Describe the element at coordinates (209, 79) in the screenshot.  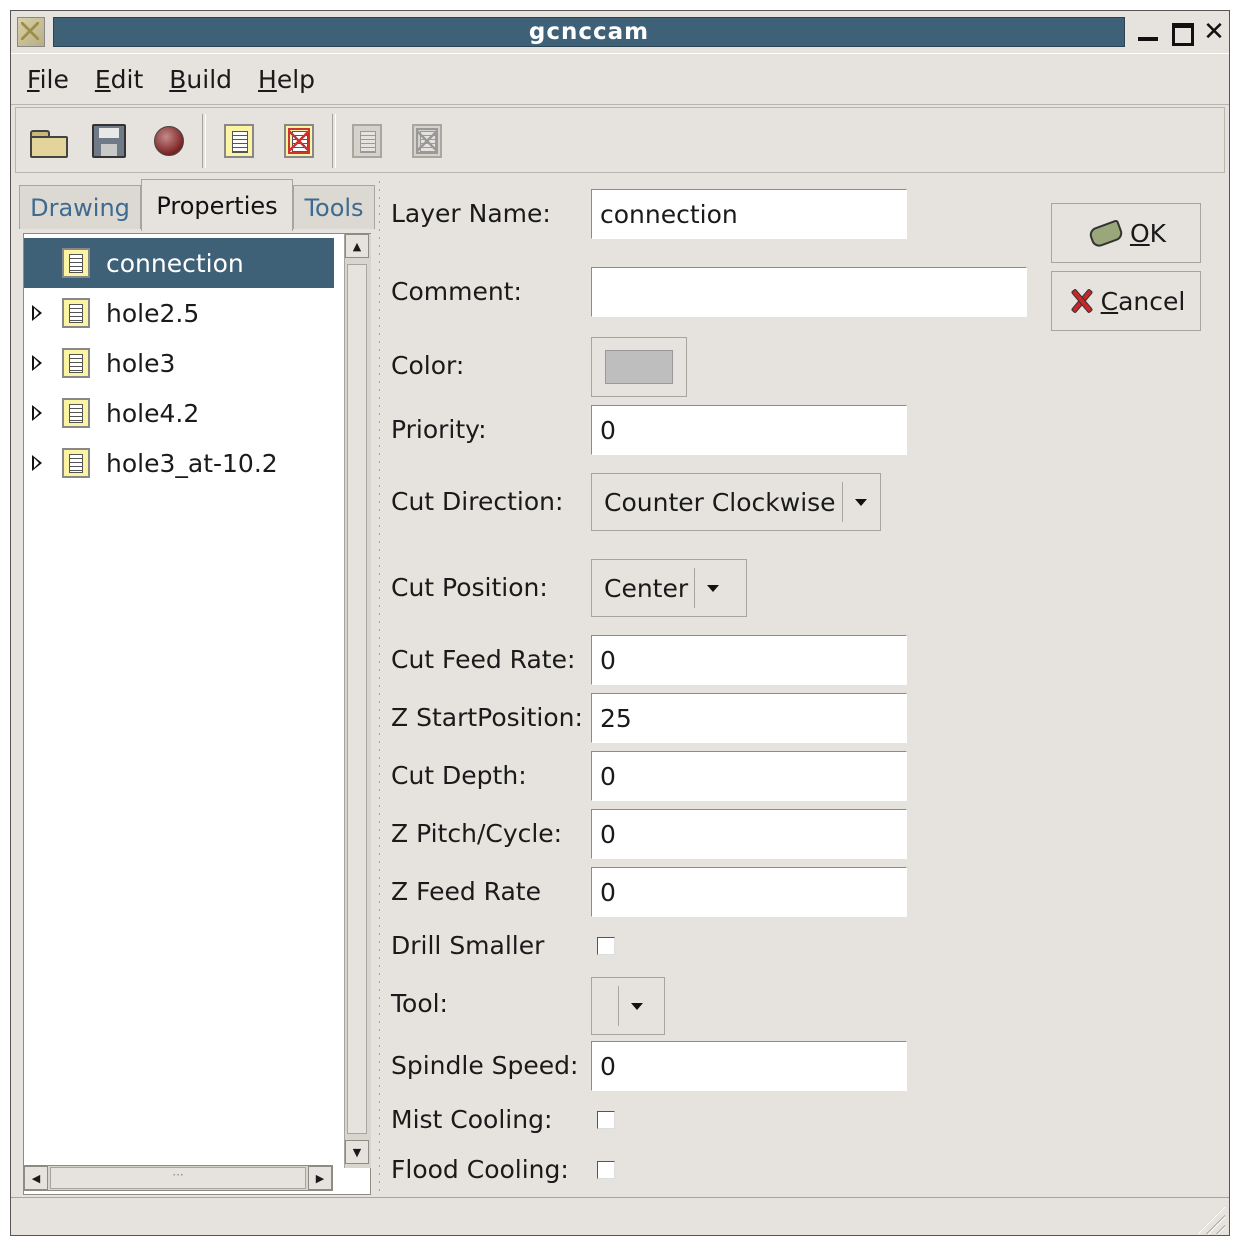
I see `menu-build-label: uild` at that location.